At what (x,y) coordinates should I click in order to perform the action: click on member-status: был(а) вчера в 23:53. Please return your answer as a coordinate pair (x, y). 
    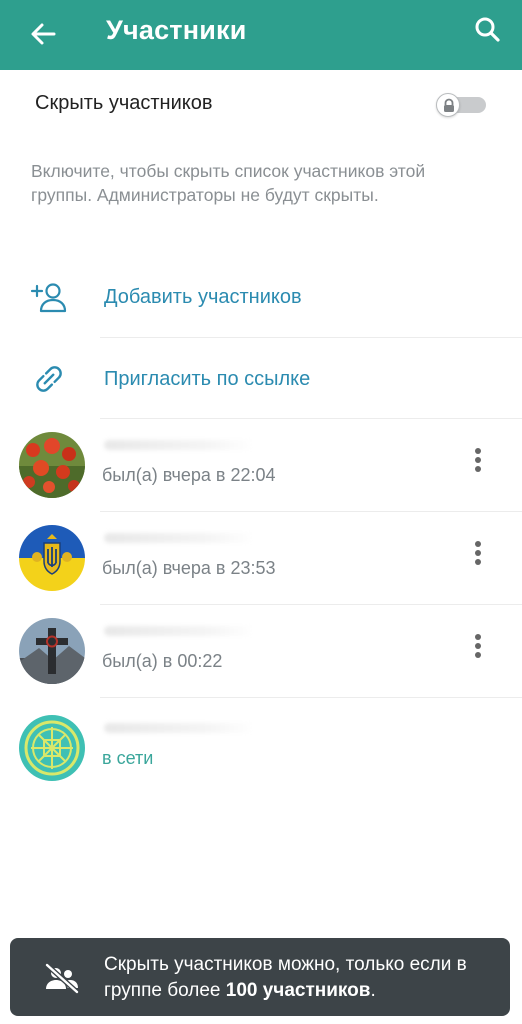
    Looking at the image, I should click on (189, 568).